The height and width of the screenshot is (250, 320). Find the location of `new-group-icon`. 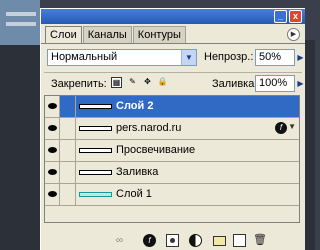

new-group-icon is located at coordinates (219, 241).